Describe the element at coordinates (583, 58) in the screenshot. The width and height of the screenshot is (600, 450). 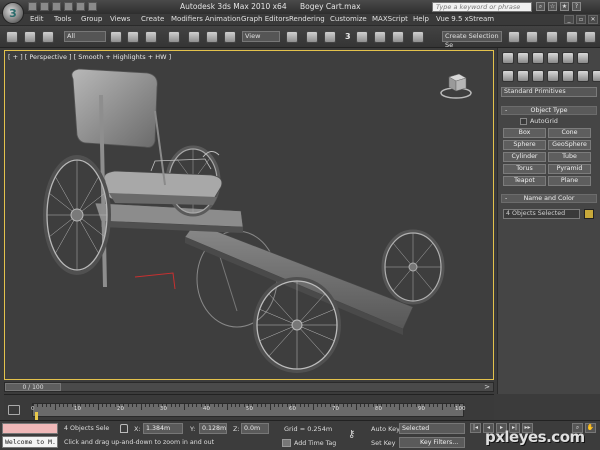
I see `utilities-tab-icon` at that location.